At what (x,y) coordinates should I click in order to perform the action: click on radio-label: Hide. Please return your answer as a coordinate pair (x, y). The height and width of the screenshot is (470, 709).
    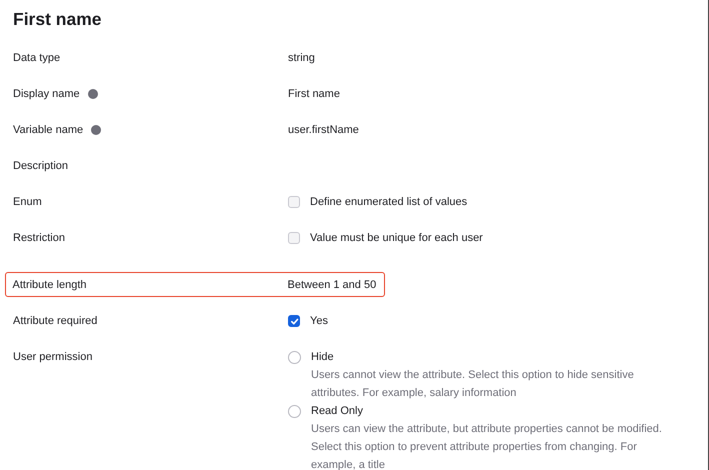
    Looking at the image, I should click on (322, 357).